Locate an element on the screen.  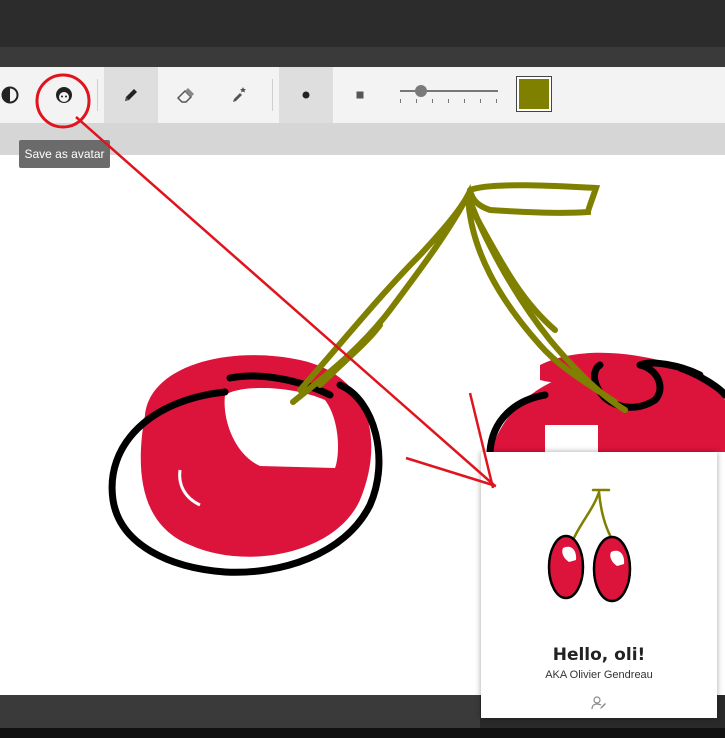
save-as-avatar-button is located at coordinates (64, 95).